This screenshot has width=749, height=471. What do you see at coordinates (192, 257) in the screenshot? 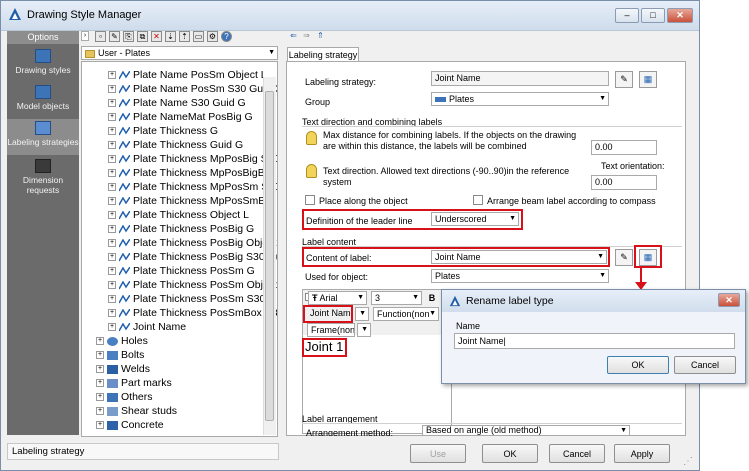
I see `tree-item: + Plate Thickness PosBig S30 Guid` at bounding box center [192, 257].